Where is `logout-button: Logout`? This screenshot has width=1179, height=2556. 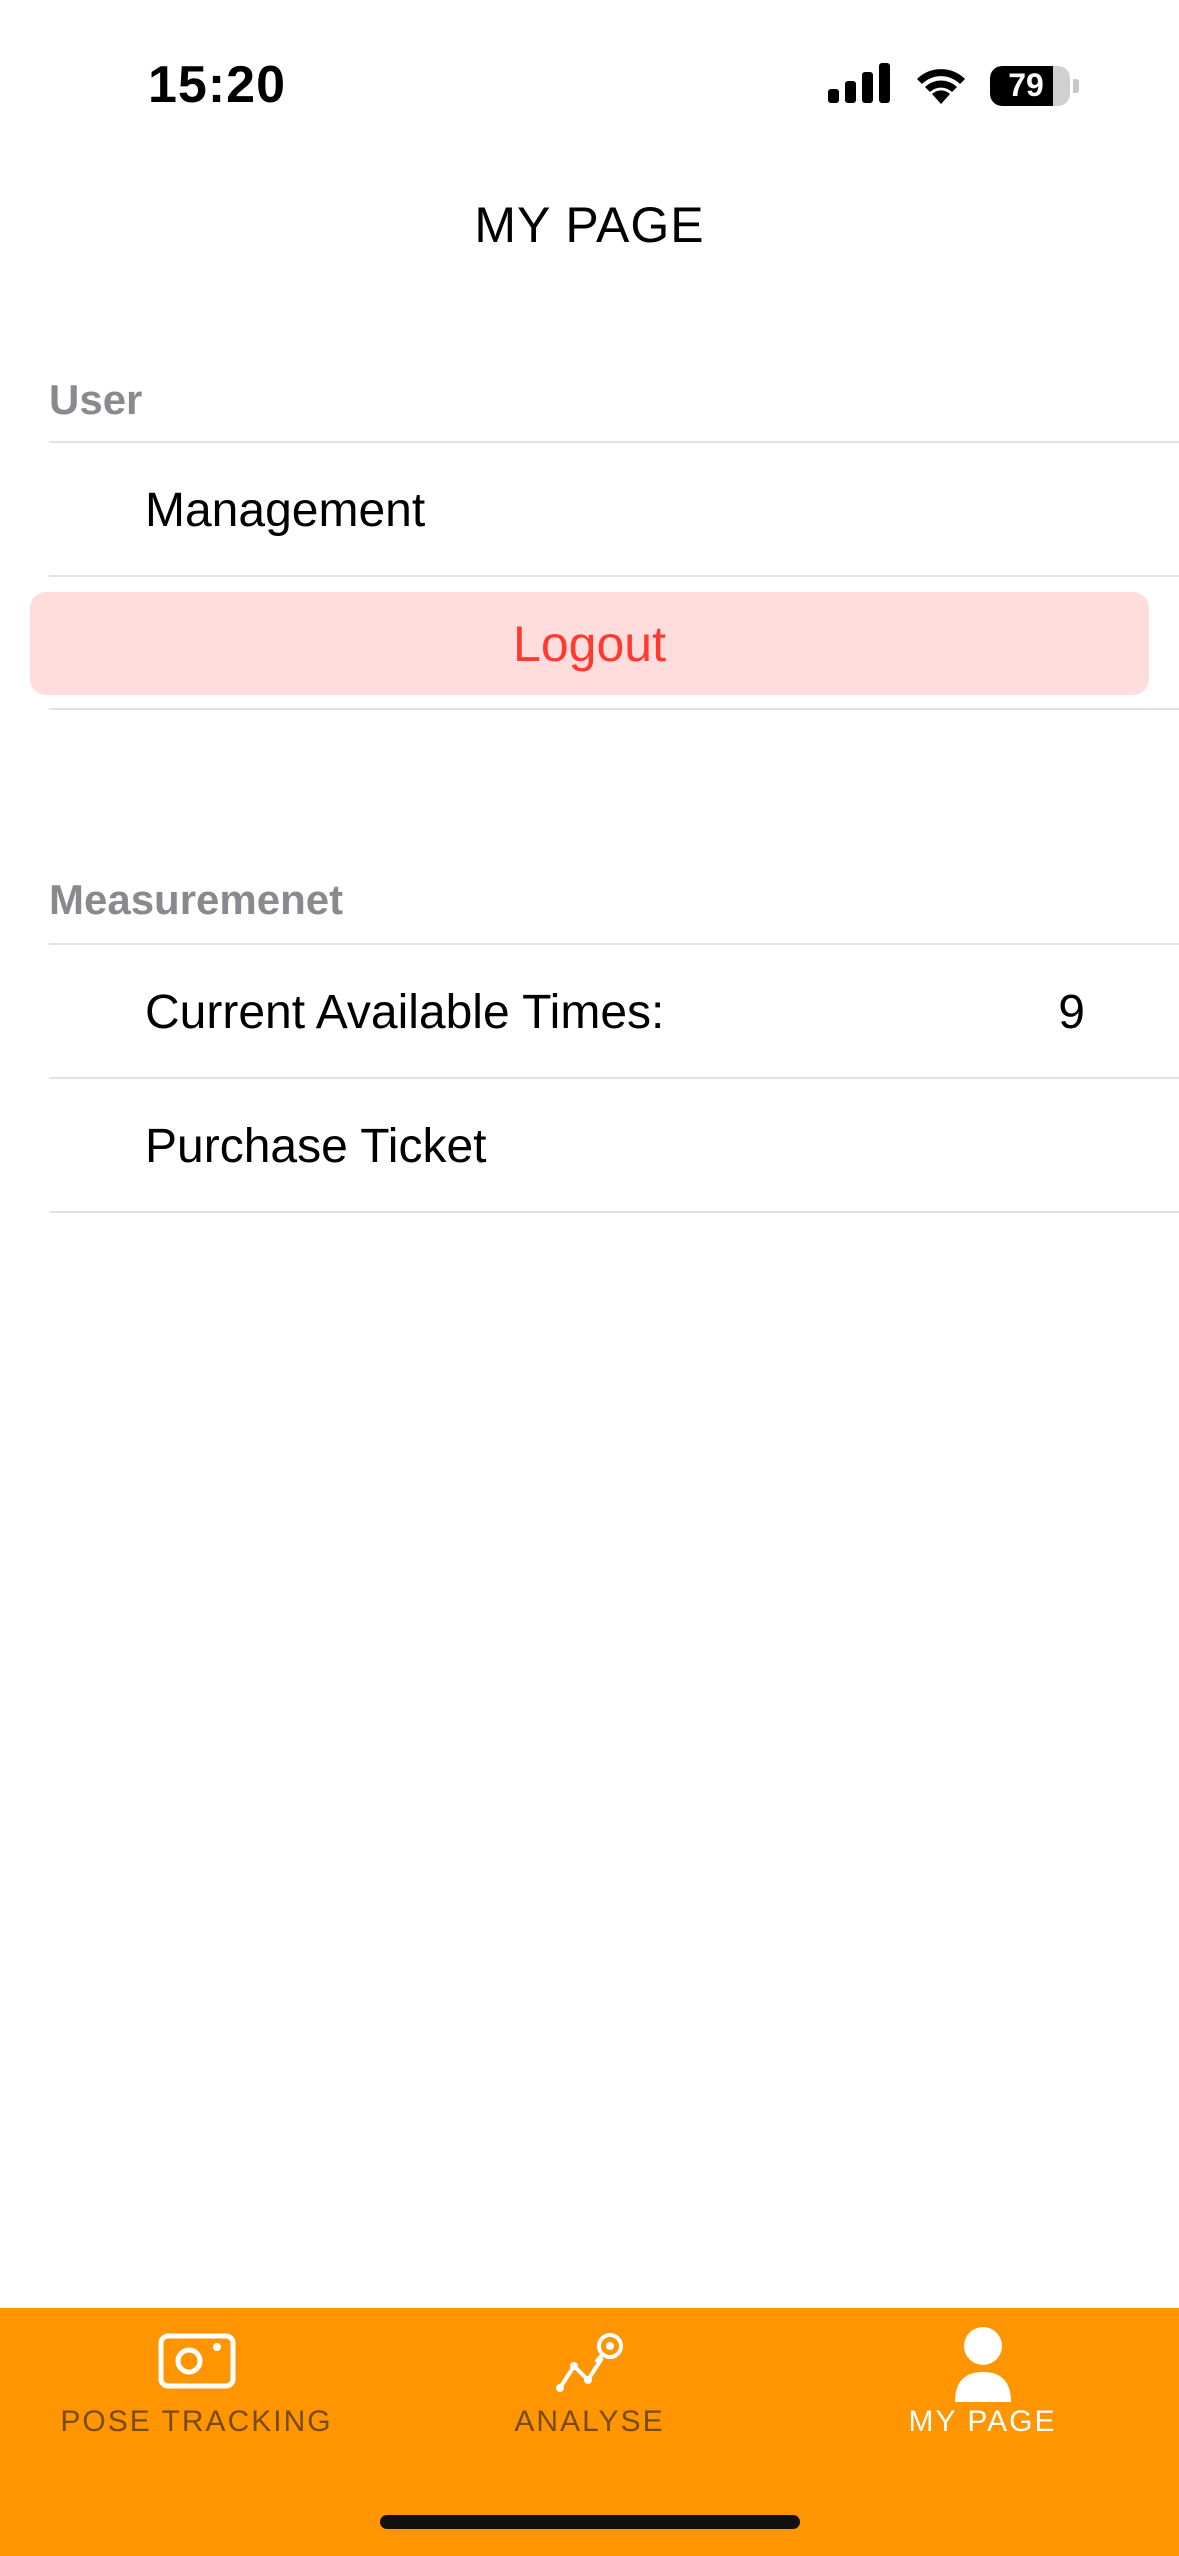 logout-button: Logout is located at coordinates (589, 643).